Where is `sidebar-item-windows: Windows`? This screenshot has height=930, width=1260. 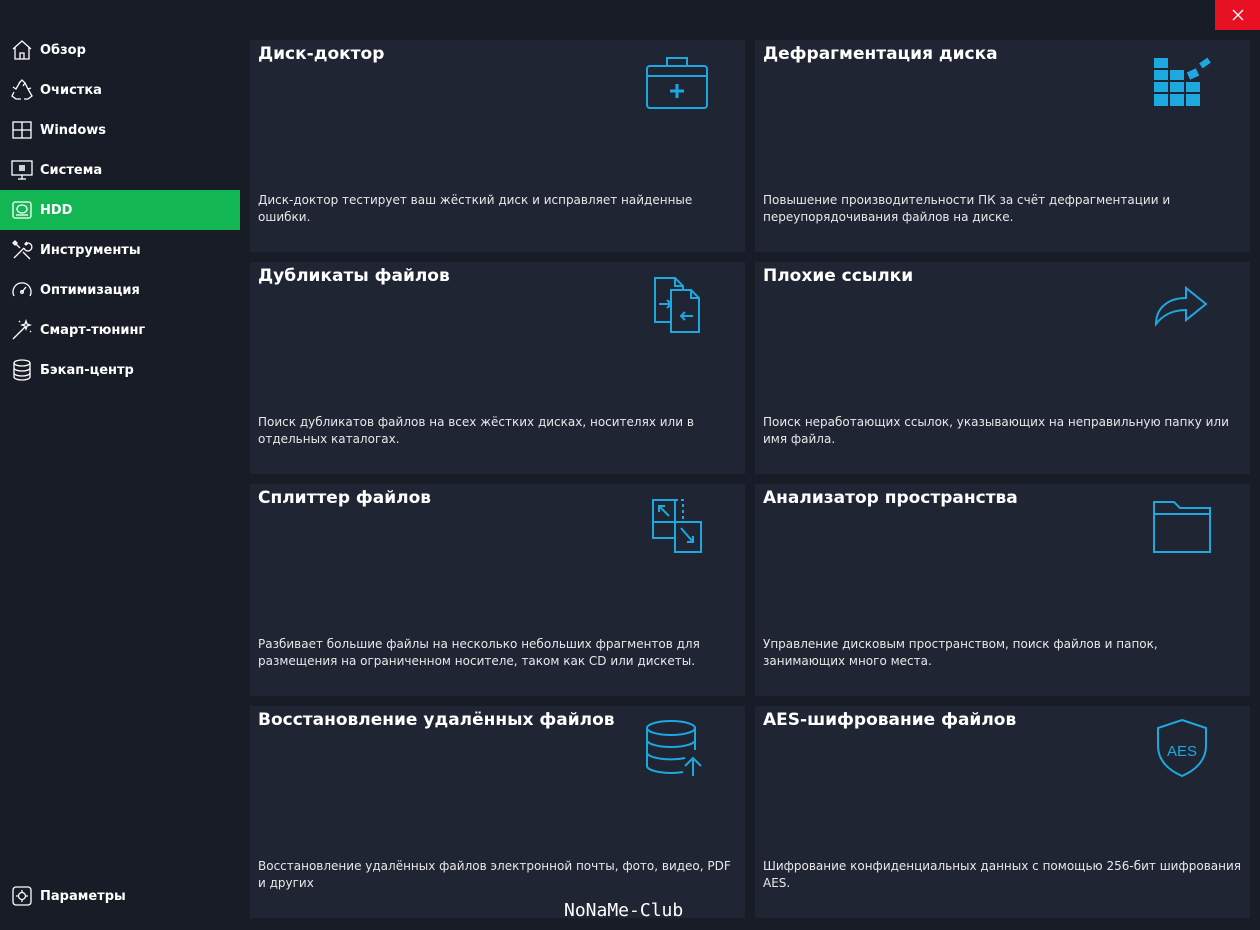
sidebar-item-windows: Windows is located at coordinates (120, 130).